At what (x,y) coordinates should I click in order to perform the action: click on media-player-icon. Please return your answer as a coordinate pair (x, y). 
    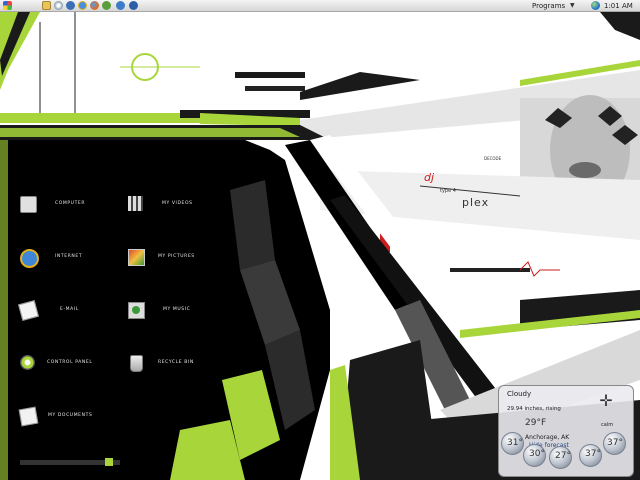
    Looking at the image, I should click on (70, 5).